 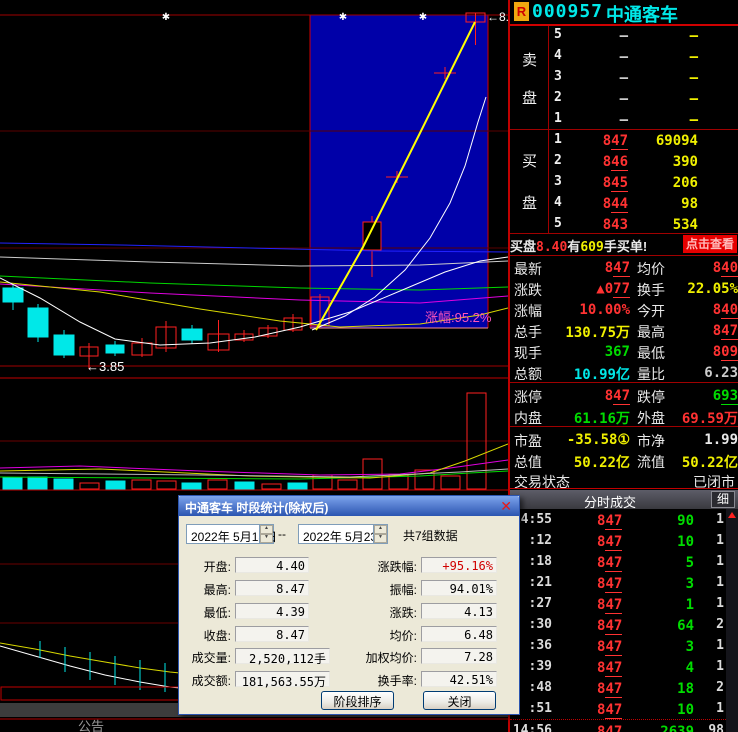 I want to click on field-value: 4.39, so click(x=272, y=611).